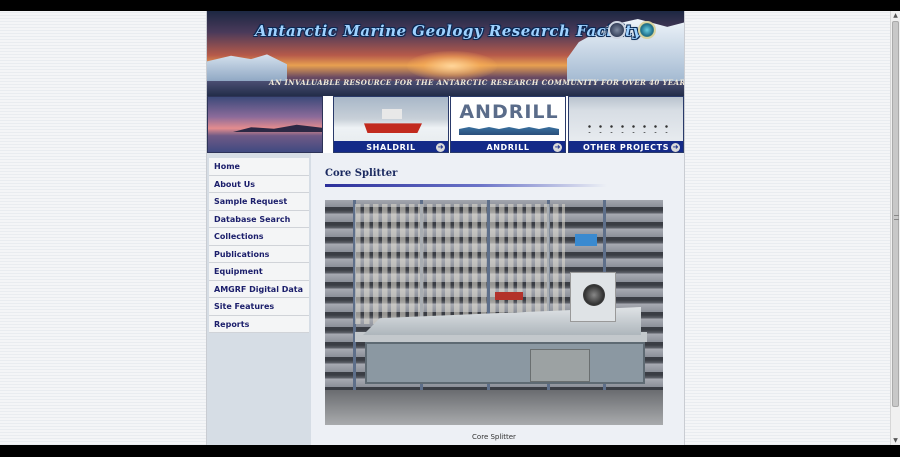 Image resolution: width=900 pixels, height=457 pixels. I want to click on scroll-down-arrow-icon: ▼, so click(895, 440).